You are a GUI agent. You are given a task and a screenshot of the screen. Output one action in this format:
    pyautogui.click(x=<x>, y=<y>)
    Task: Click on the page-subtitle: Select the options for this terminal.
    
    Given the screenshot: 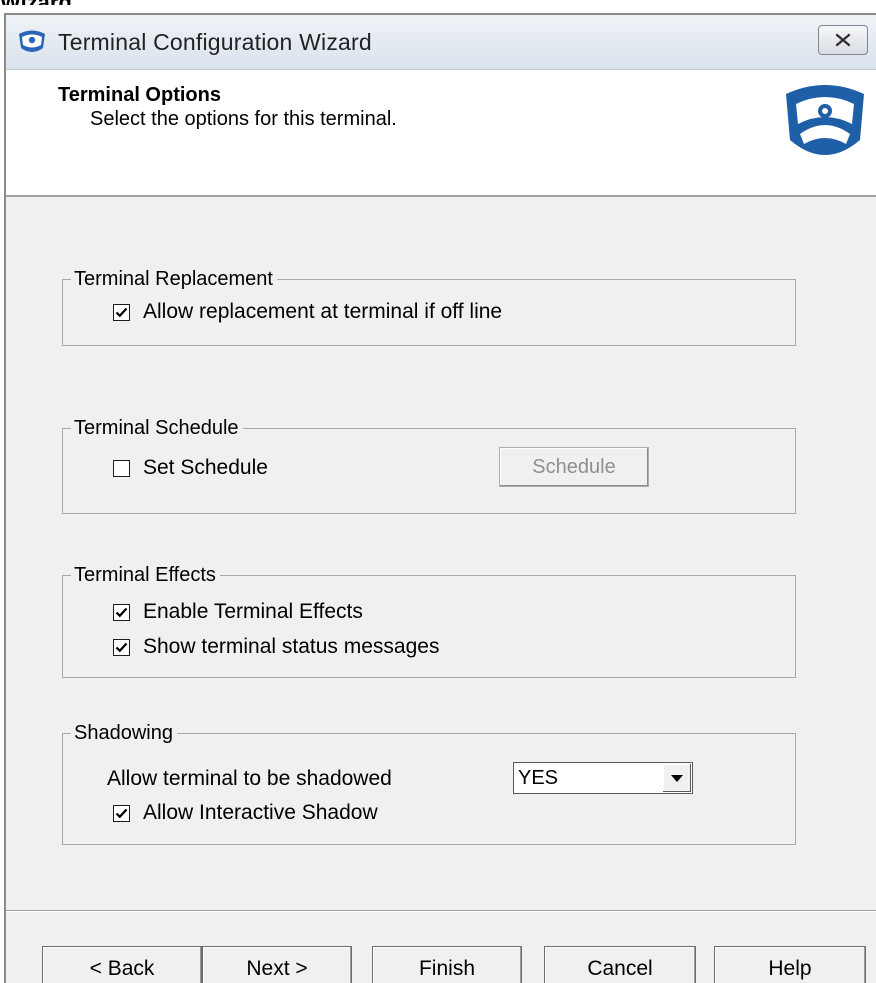 What is the action you would take?
    pyautogui.click(x=243, y=119)
    